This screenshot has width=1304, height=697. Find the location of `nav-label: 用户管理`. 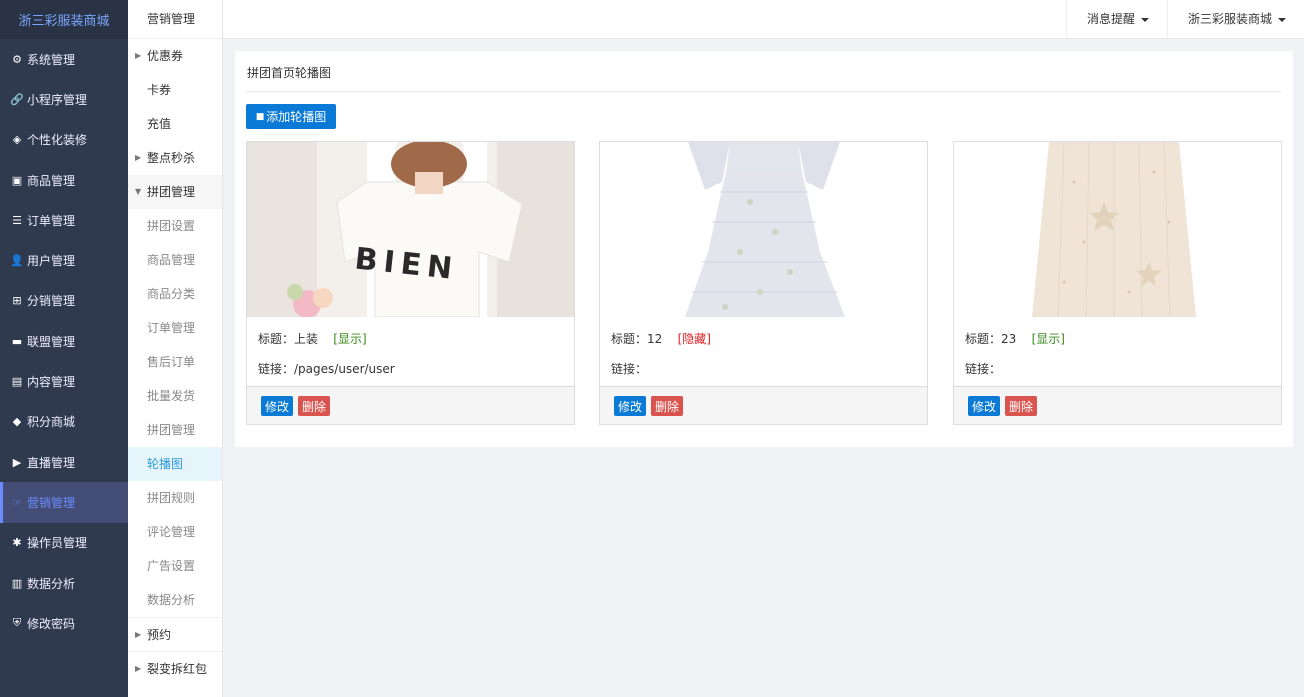

nav-label: 用户管理 is located at coordinates (51, 261).